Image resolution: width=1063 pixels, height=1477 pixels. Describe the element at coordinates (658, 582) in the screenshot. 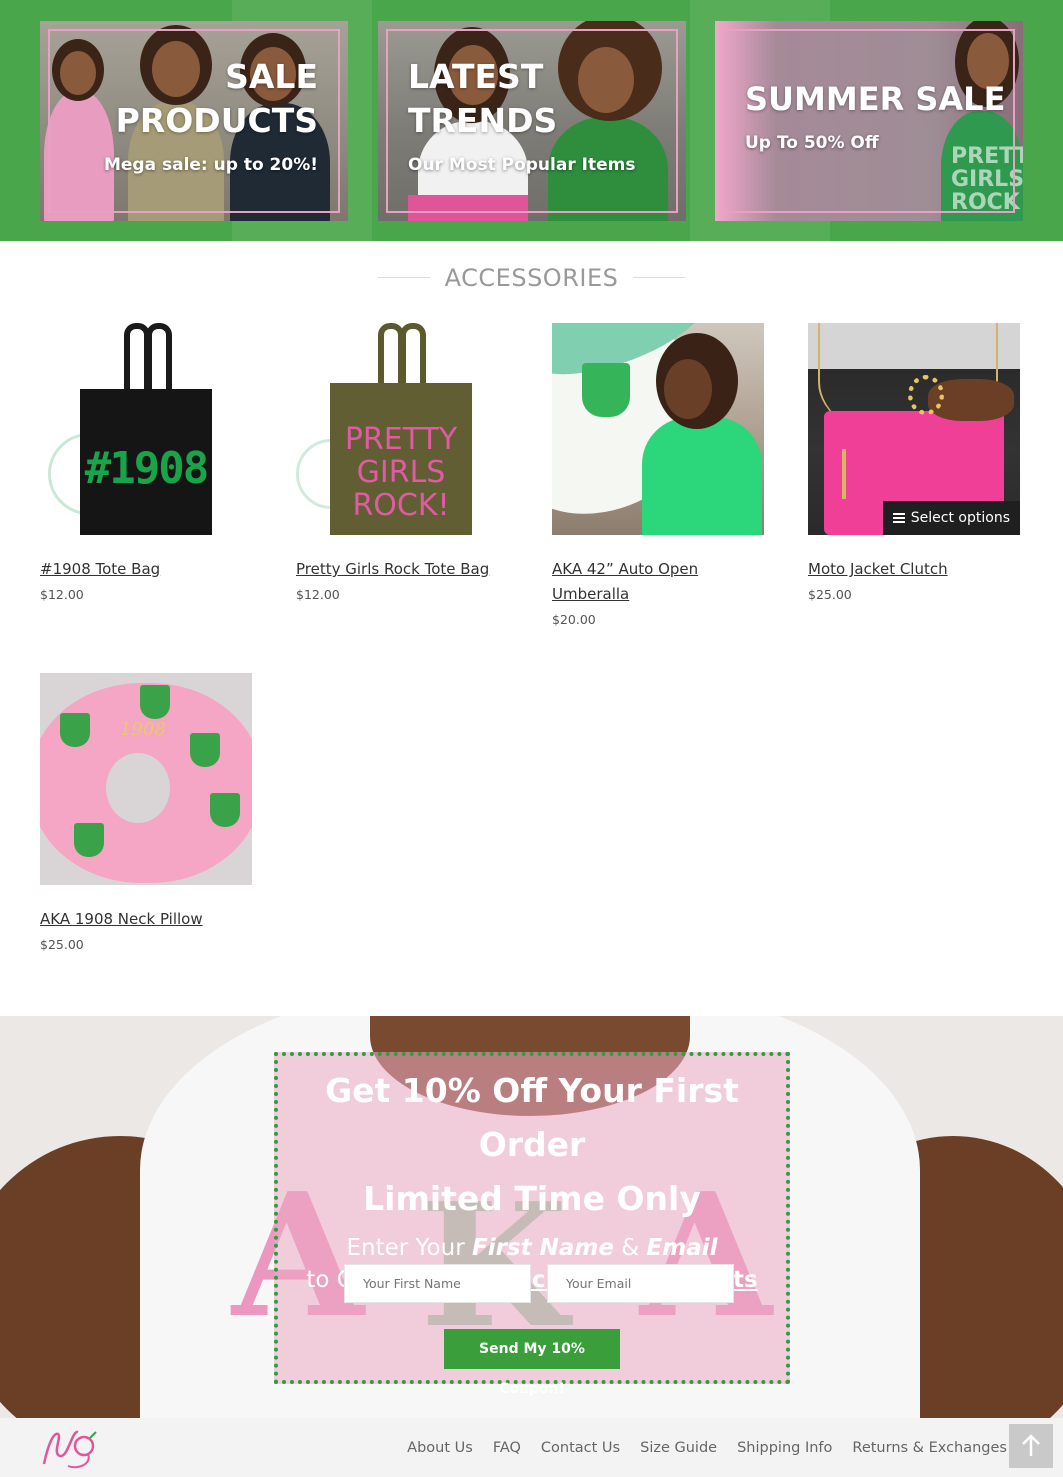

I see `product-name-link: AKA 42” Auto Open Umberalla` at that location.